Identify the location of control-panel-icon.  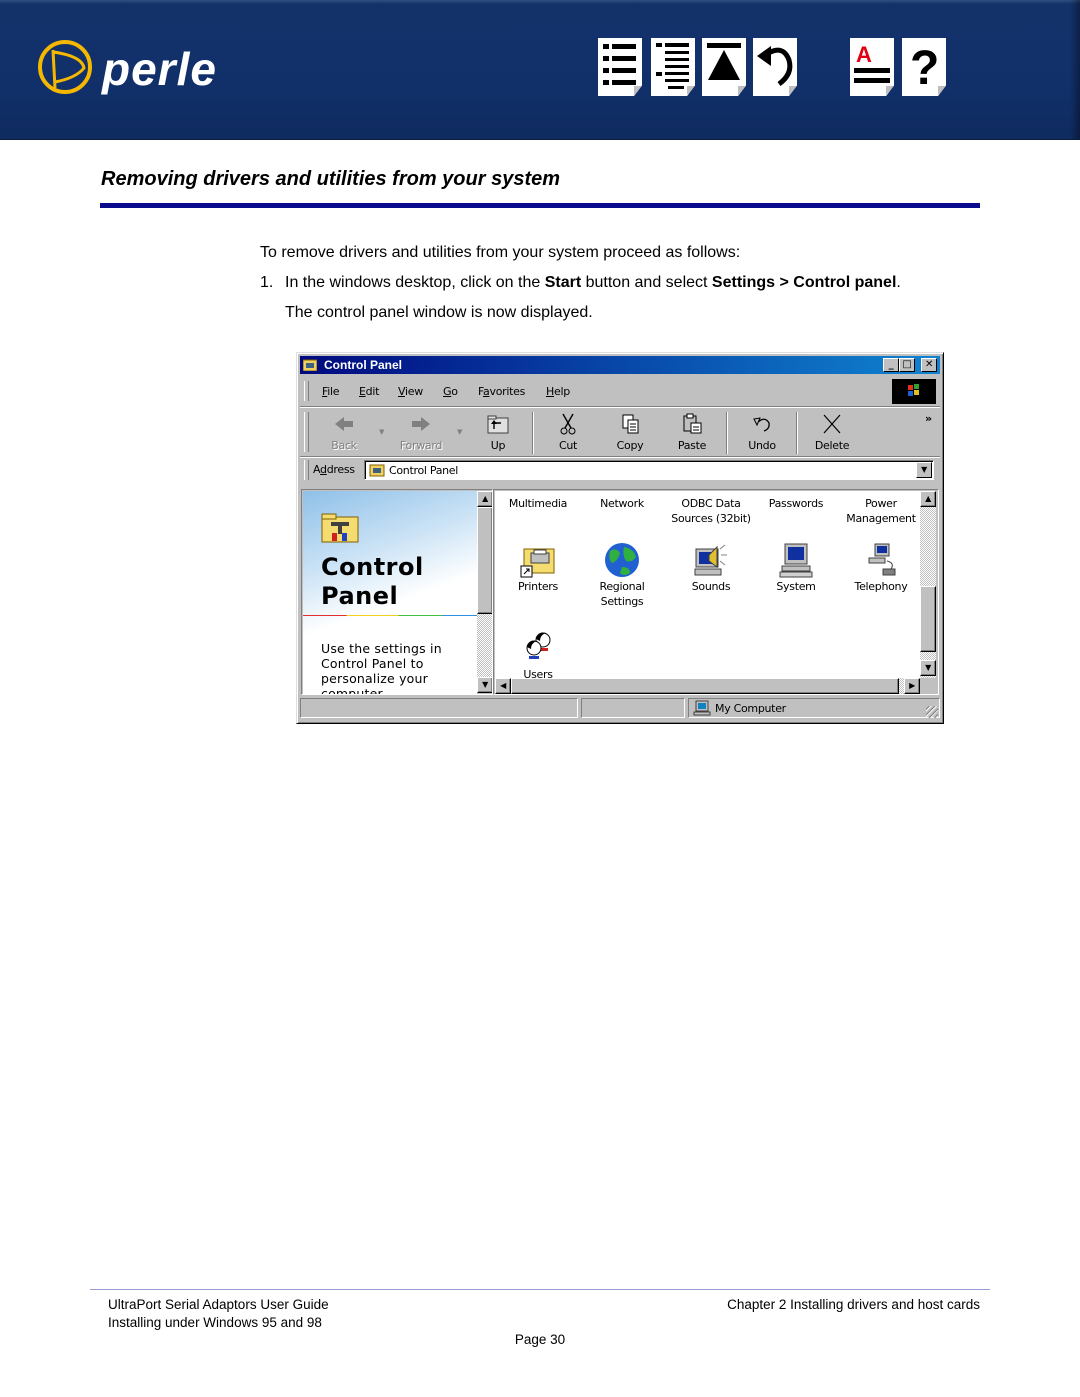
(310, 365).